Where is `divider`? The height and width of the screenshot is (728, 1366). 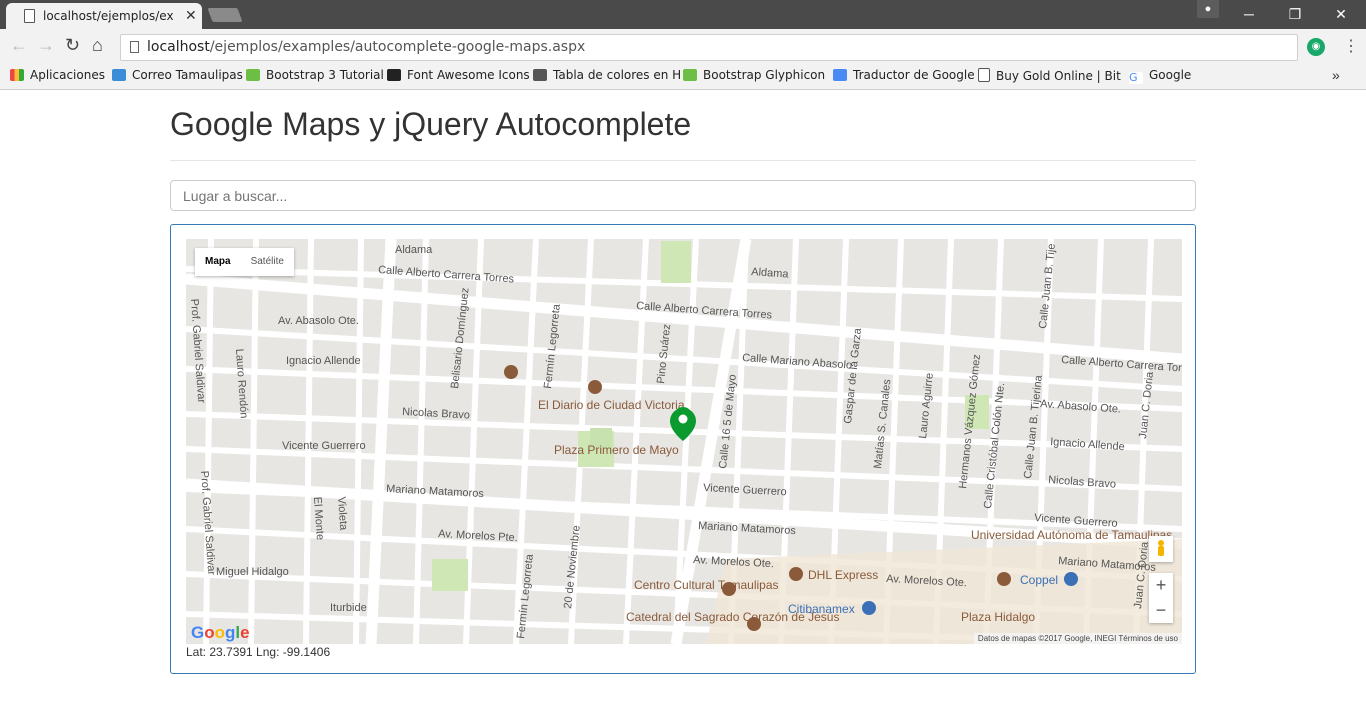
divider is located at coordinates (683, 160).